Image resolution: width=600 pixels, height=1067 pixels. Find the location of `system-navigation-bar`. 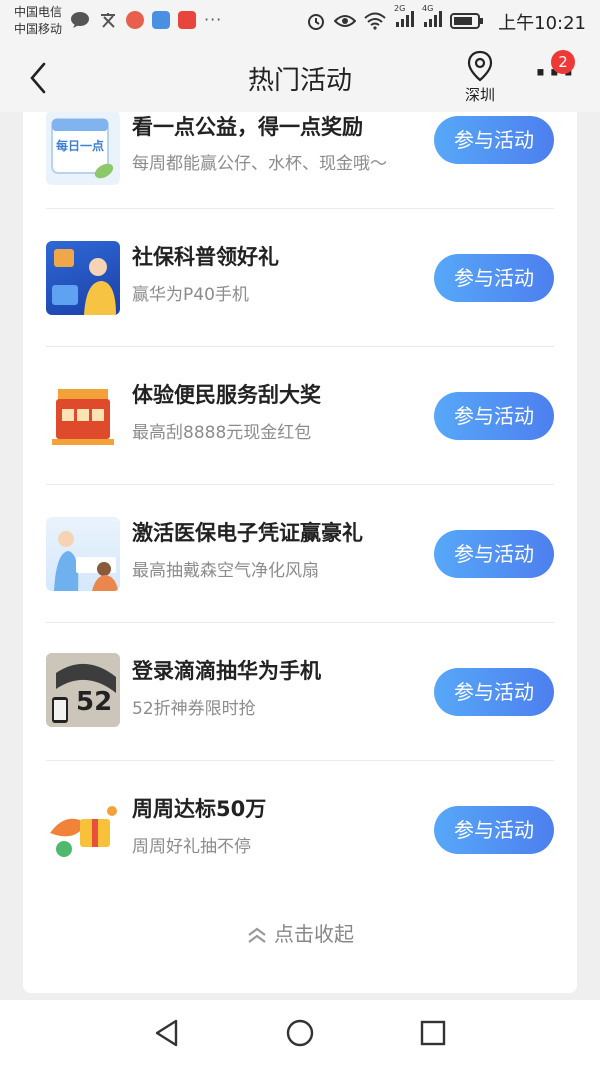

system-navigation-bar is located at coordinates (300, 1033).